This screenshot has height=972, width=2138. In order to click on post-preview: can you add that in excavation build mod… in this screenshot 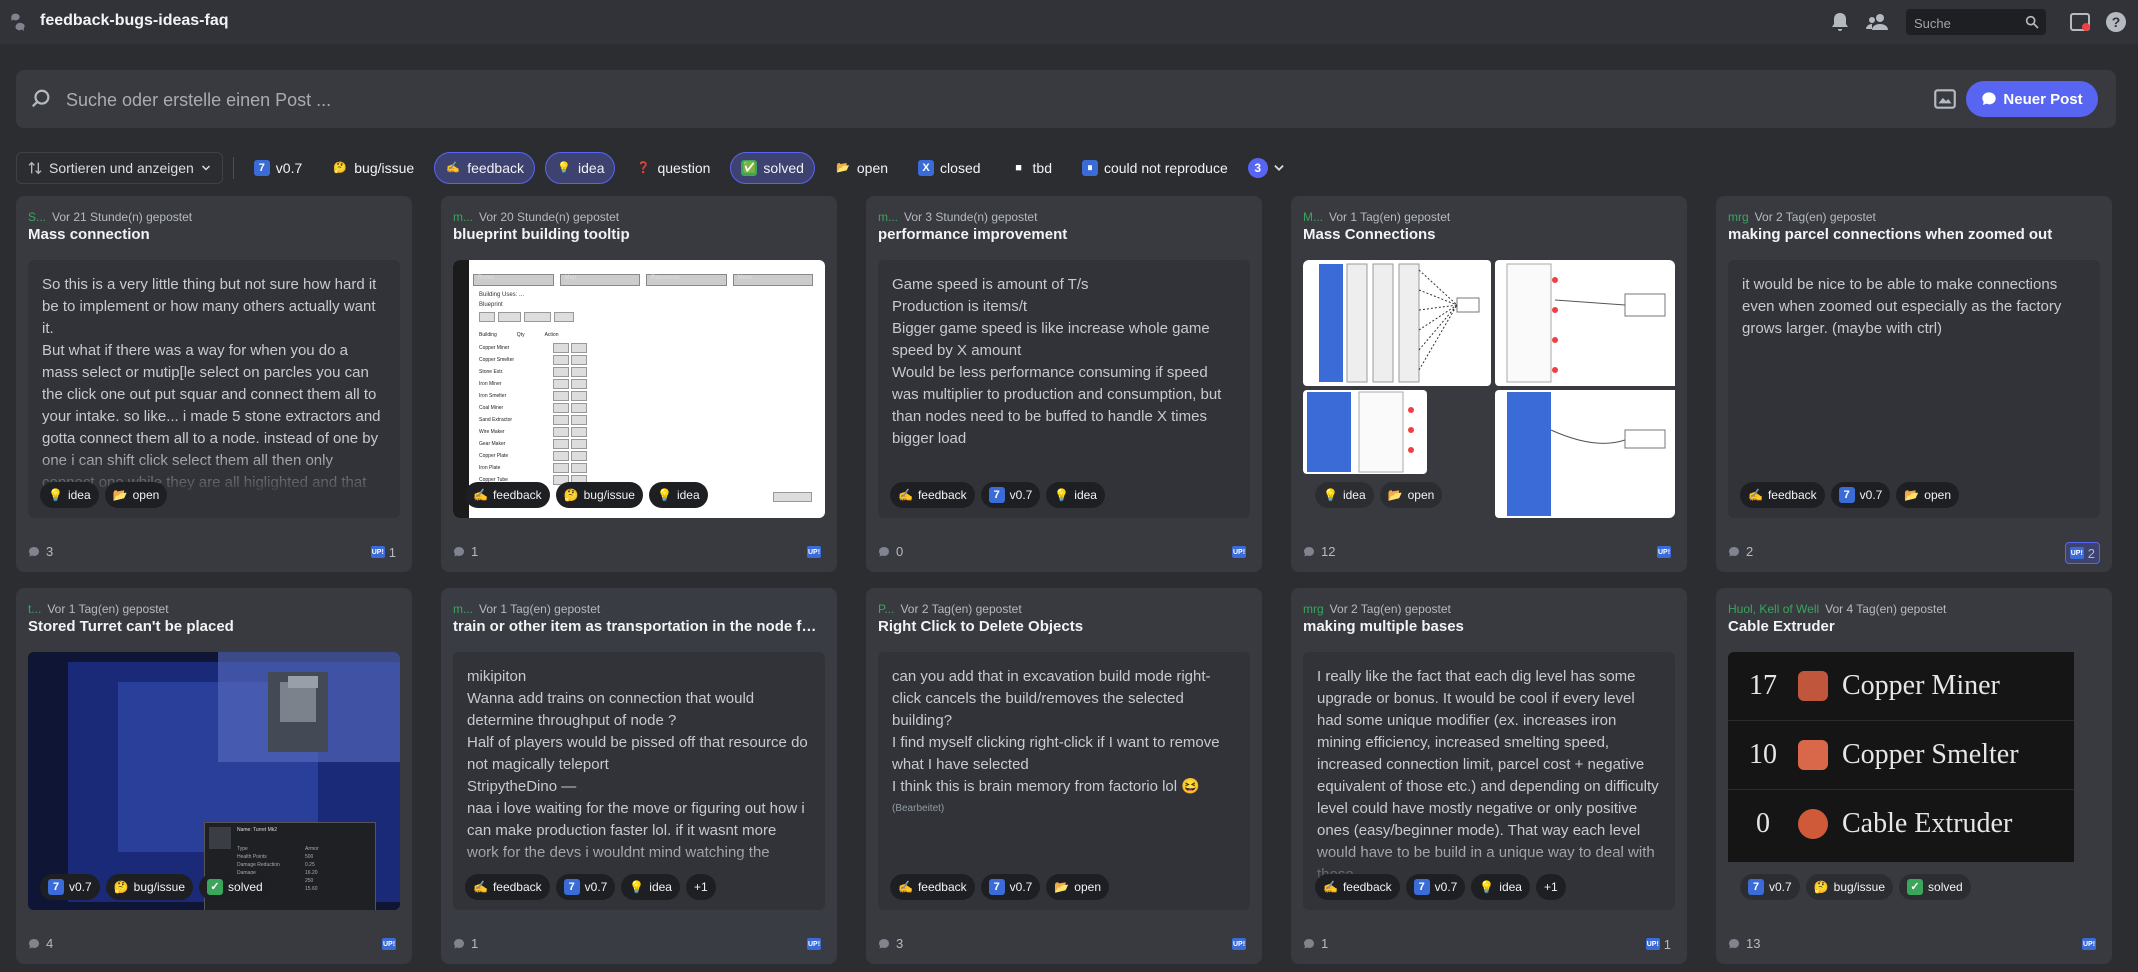, I will do `click(1064, 781)`.